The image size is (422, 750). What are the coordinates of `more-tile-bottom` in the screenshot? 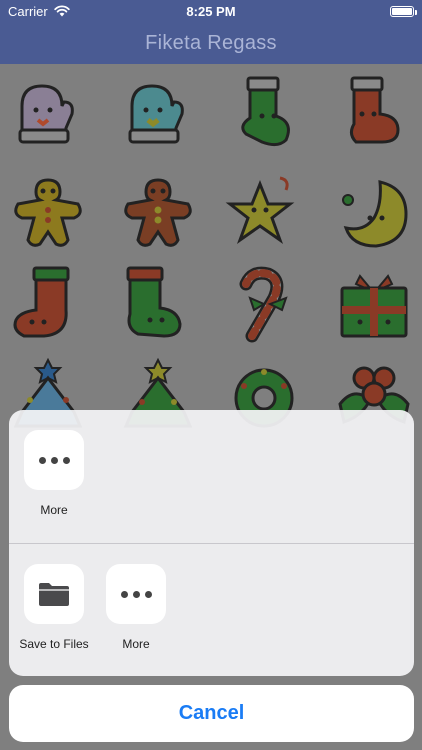 It's located at (136, 594).